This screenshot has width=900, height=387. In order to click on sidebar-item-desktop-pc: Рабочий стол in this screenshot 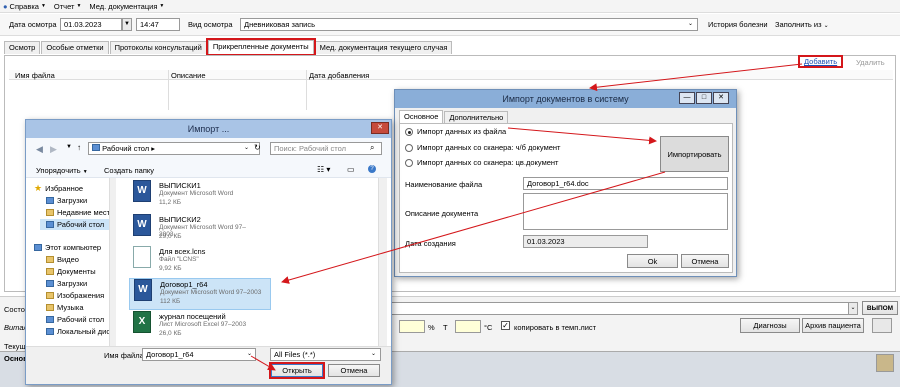, I will do `click(75, 319)`.